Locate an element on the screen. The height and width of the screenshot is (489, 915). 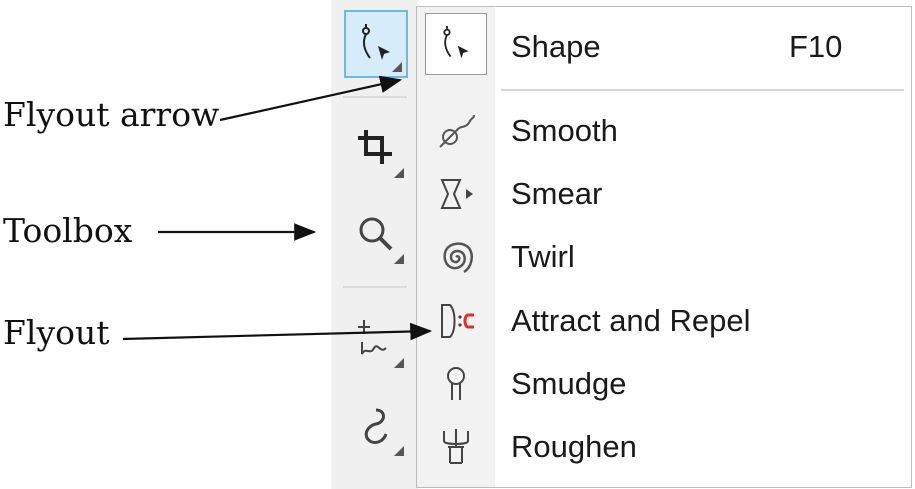
flyout-arrow-pointer is located at coordinates (311, 98).